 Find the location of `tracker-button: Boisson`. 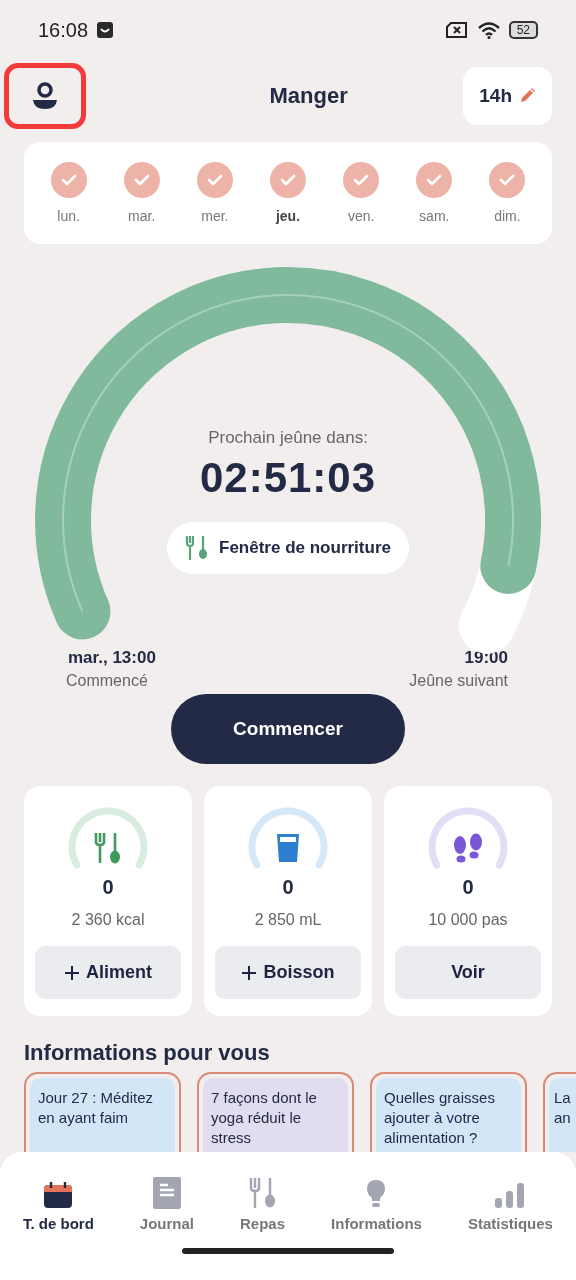

tracker-button: Boisson is located at coordinates (288, 972).